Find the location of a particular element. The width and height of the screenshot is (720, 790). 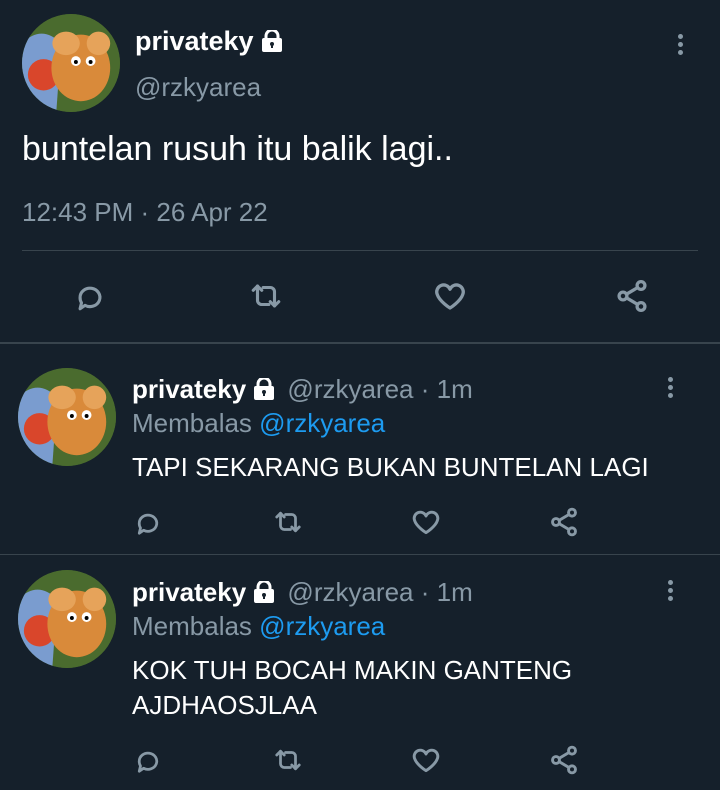

display-name-text: privateky is located at coordinates (194, 41).